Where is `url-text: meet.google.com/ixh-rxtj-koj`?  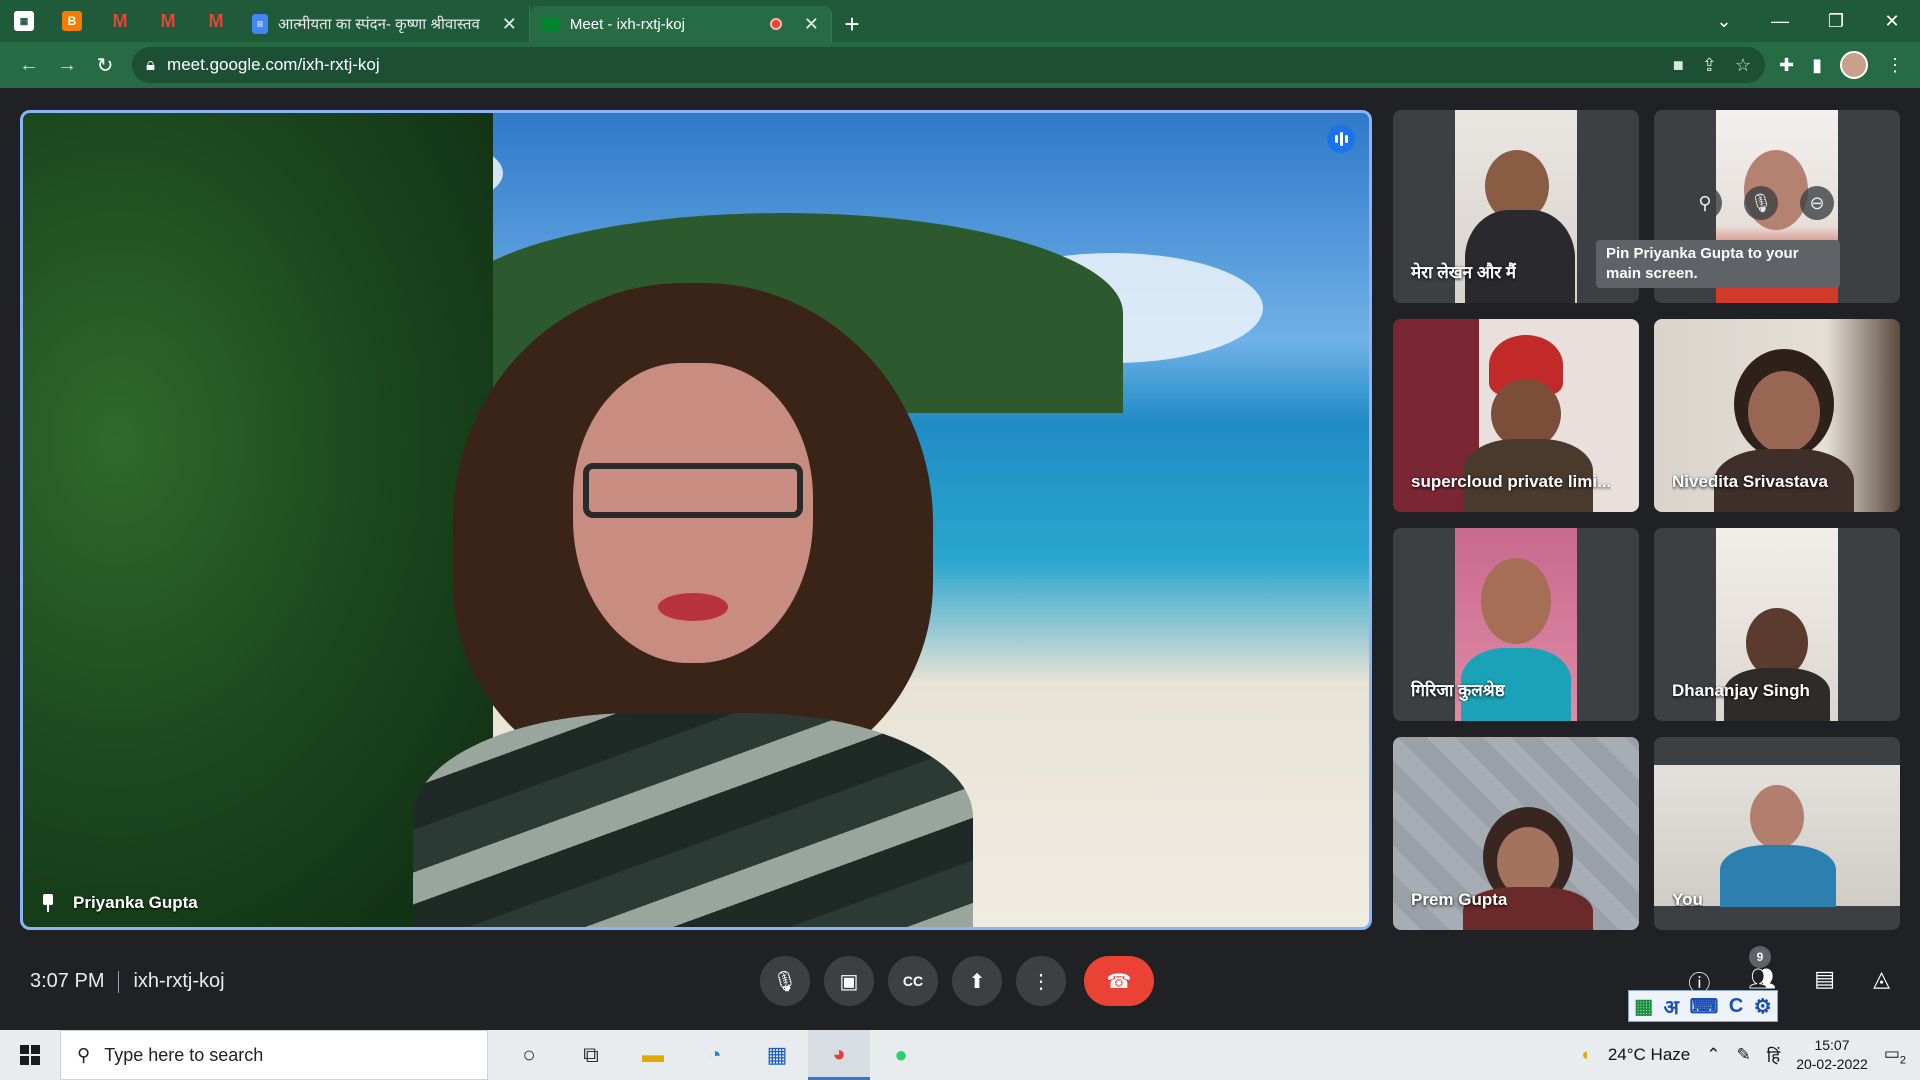 url-text: meet.google.com/ixh-rxtj-koj is located at coordinates (273, 64).